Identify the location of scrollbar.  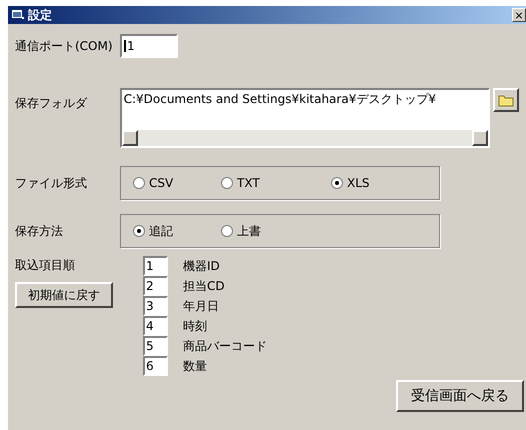
(305, 138).